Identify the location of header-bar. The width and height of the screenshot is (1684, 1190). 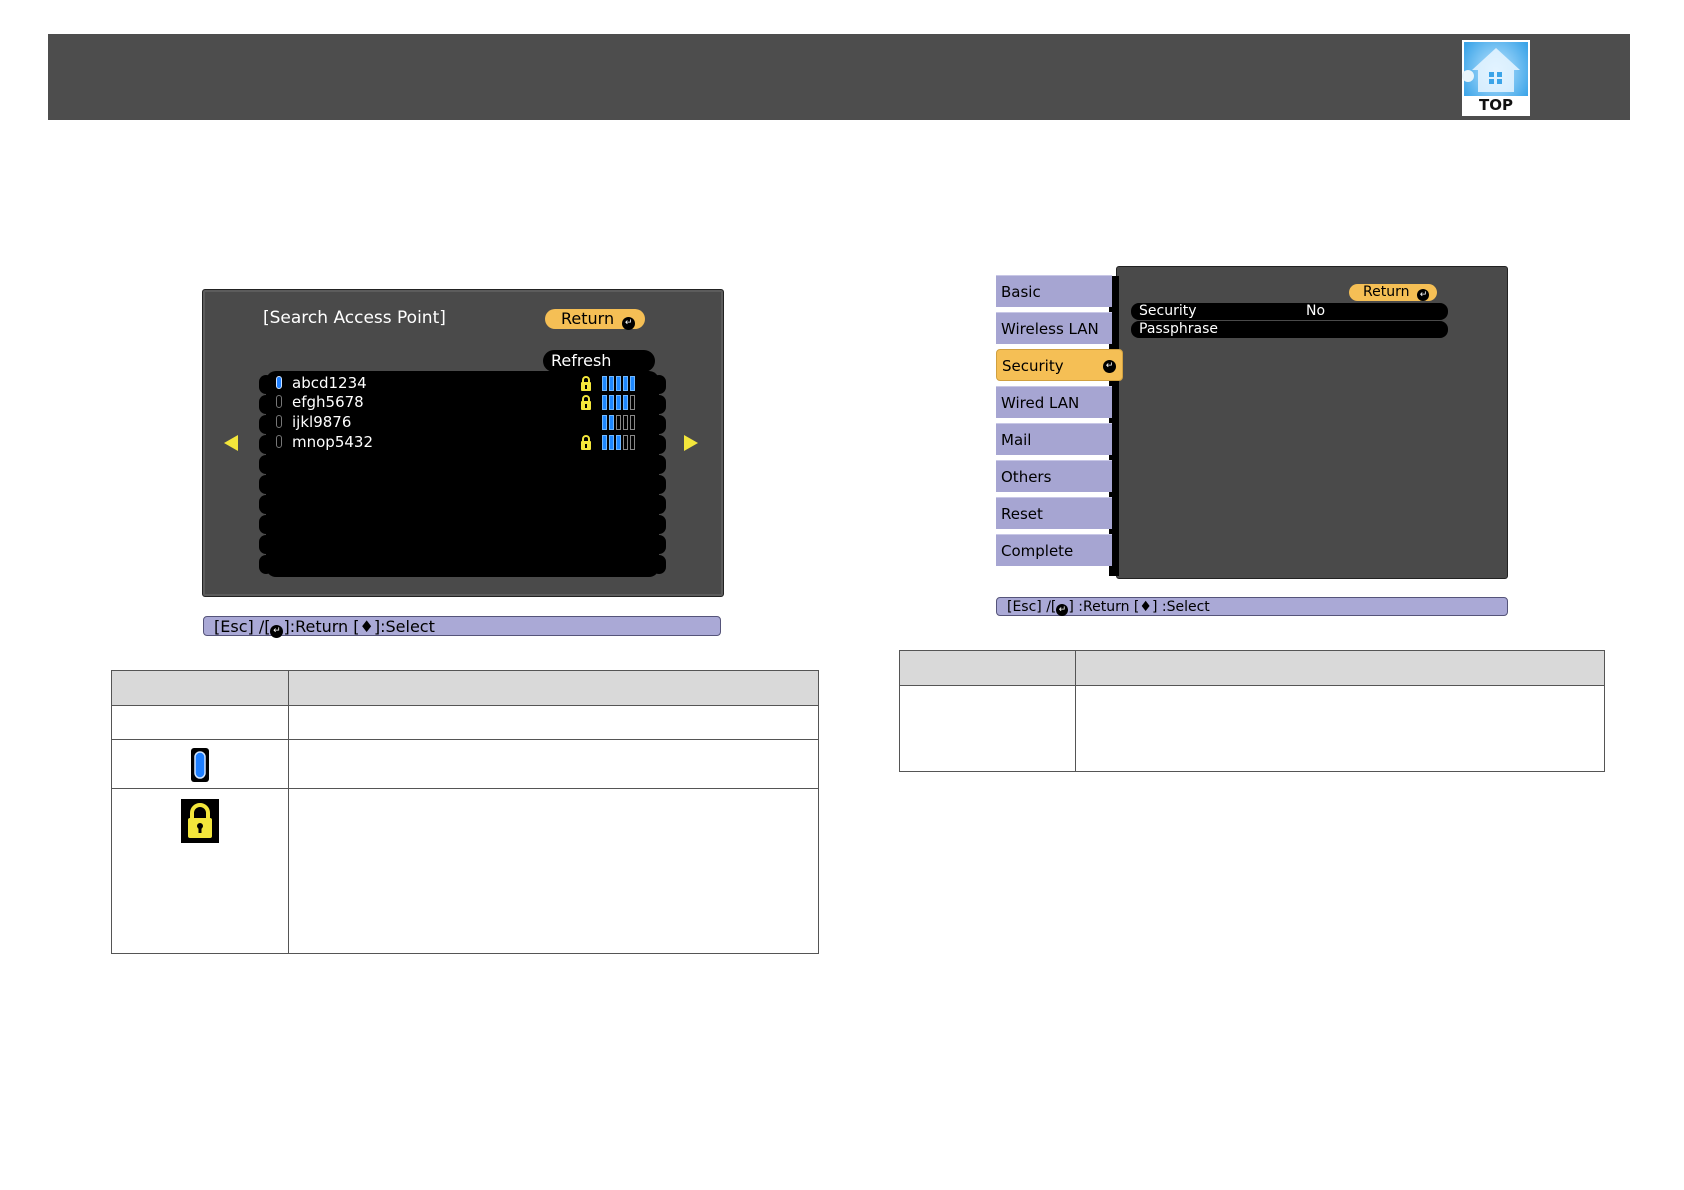
(839, 77).